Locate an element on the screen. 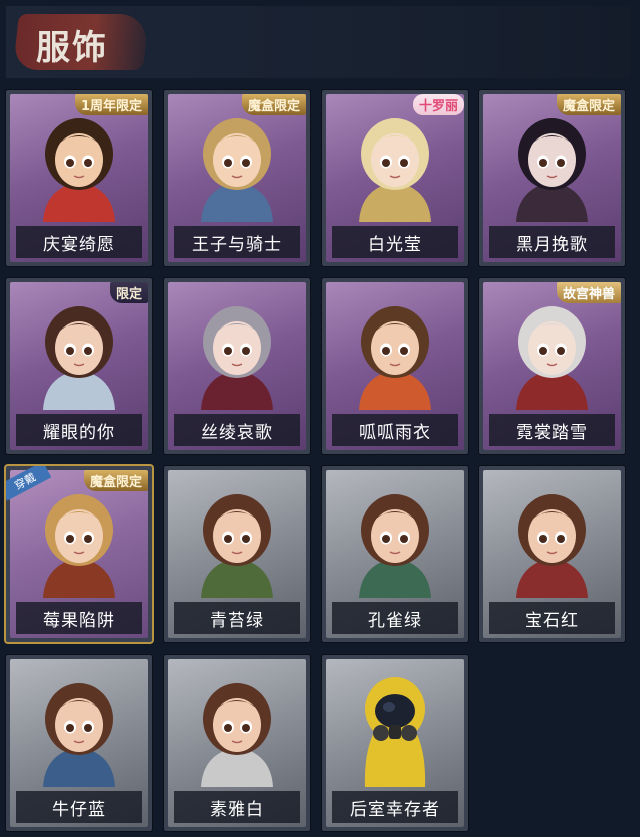 This screenshot has height=837, width=640. costume-card: 青苔绿 is located at coordinates (237, 554).